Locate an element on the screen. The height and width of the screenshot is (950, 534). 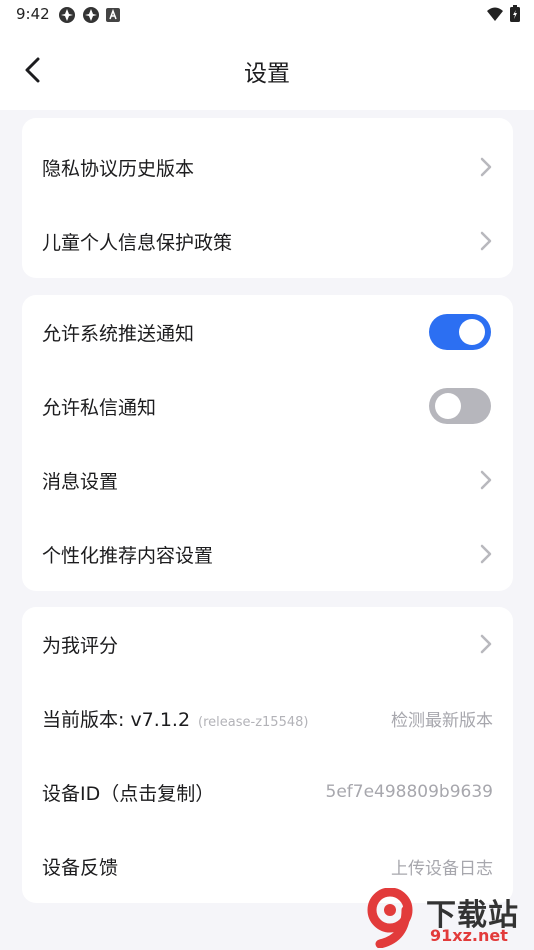
push-notify-item: 允许系统推送通知 is located at coordinates (267, 332).